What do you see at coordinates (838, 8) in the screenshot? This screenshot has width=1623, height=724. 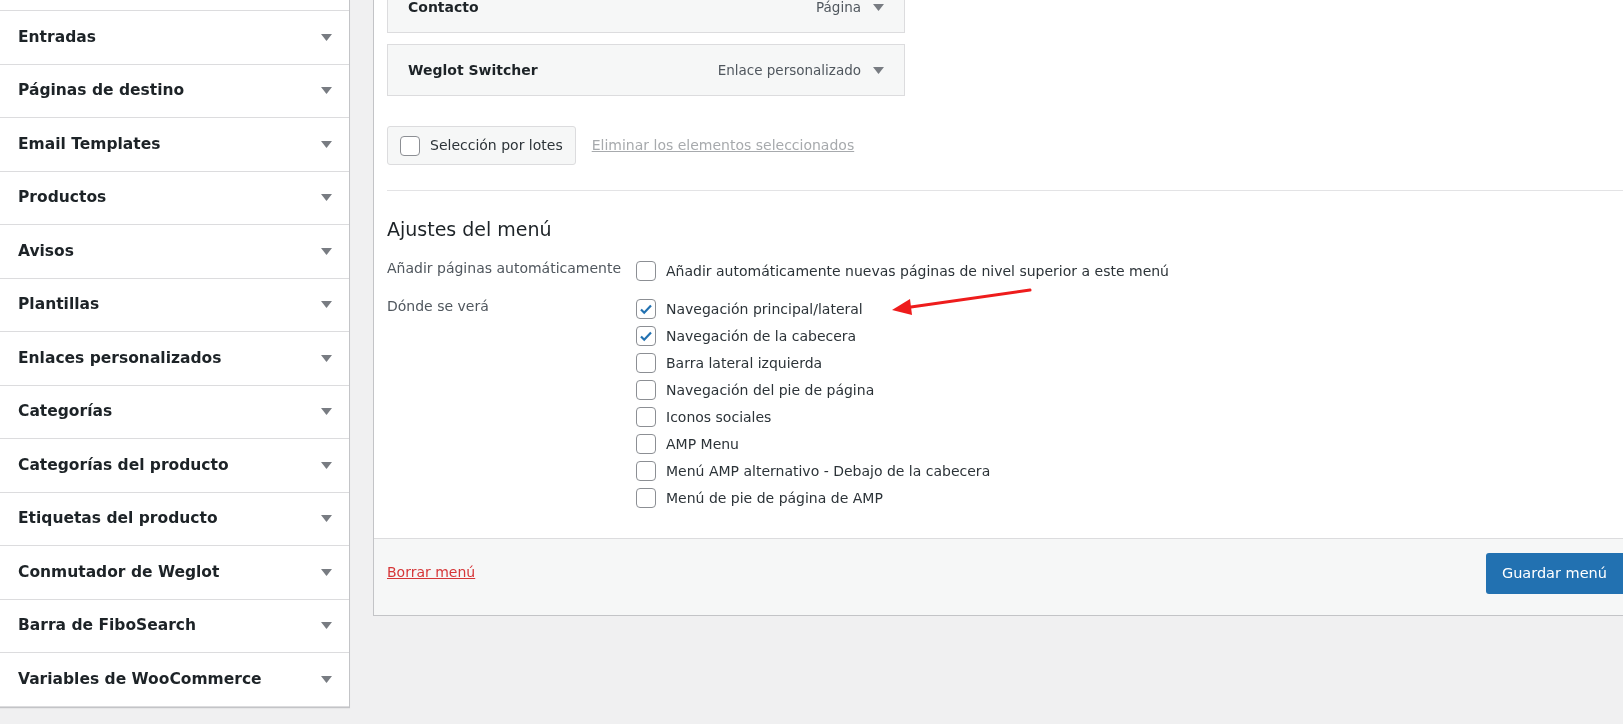 I see `menu-item-type: Página` at bounding box center [838, 8].